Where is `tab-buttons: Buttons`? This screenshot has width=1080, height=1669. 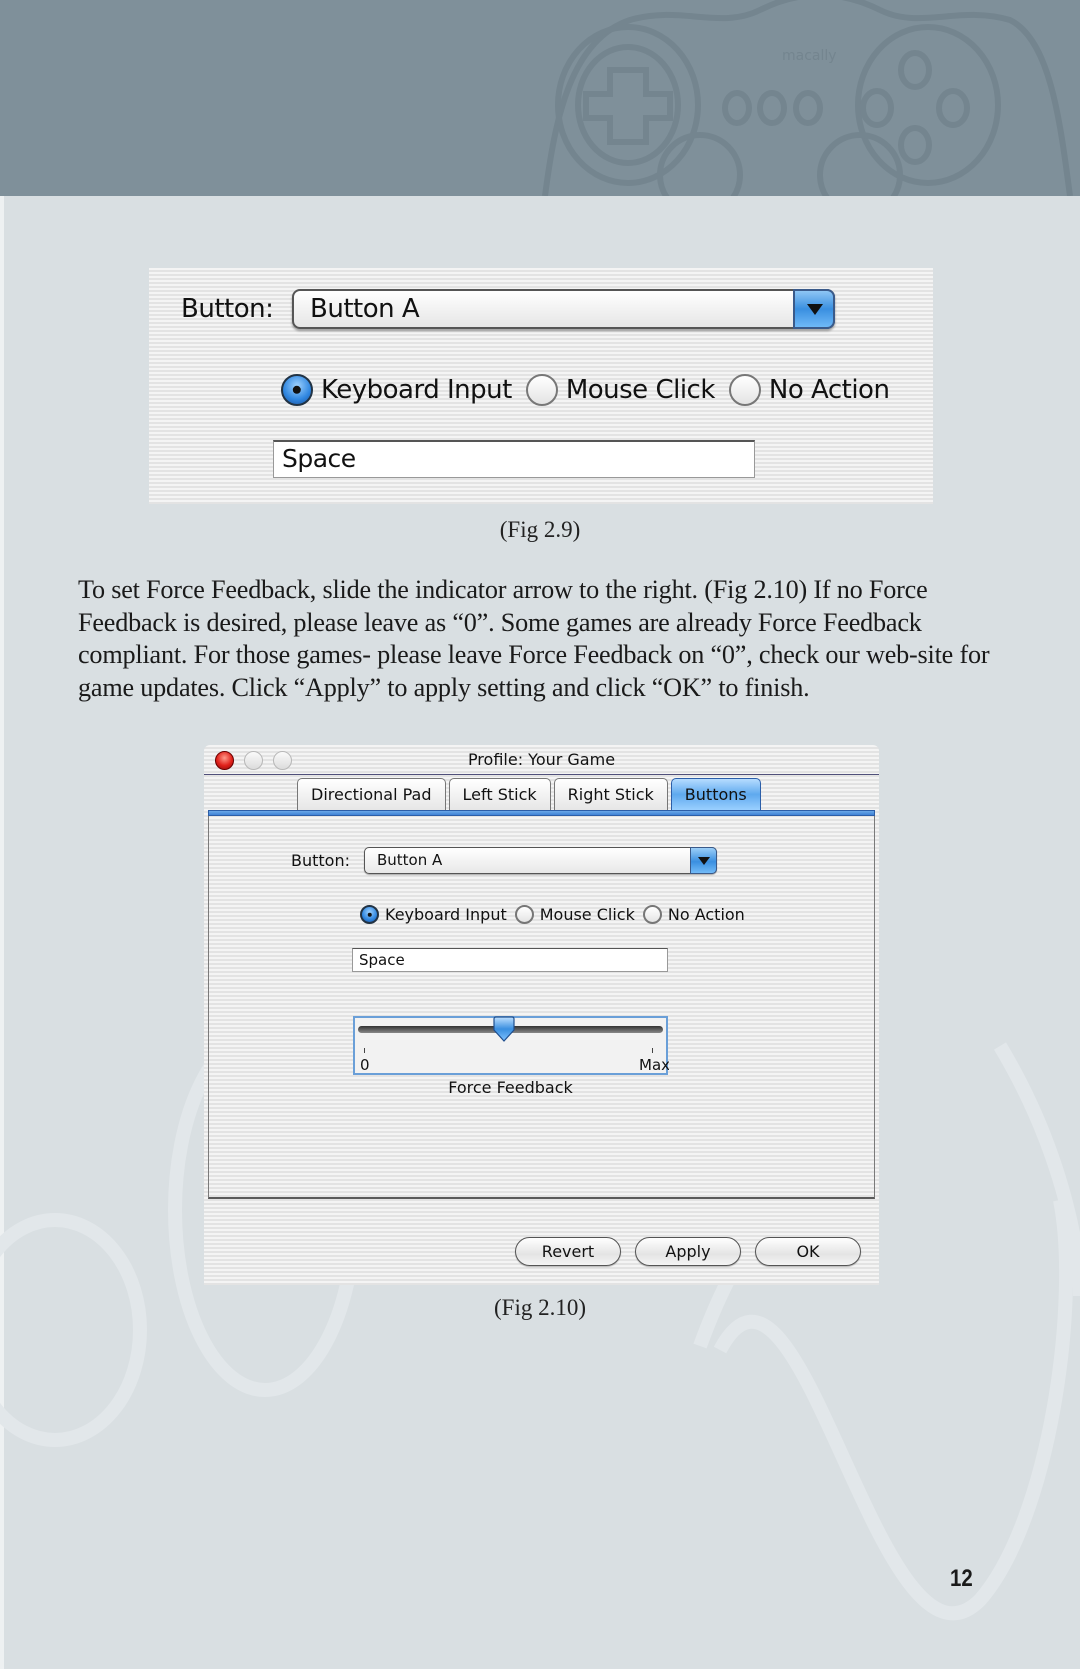
tab-buttons: Buttons is located at coordinates (715, 794).